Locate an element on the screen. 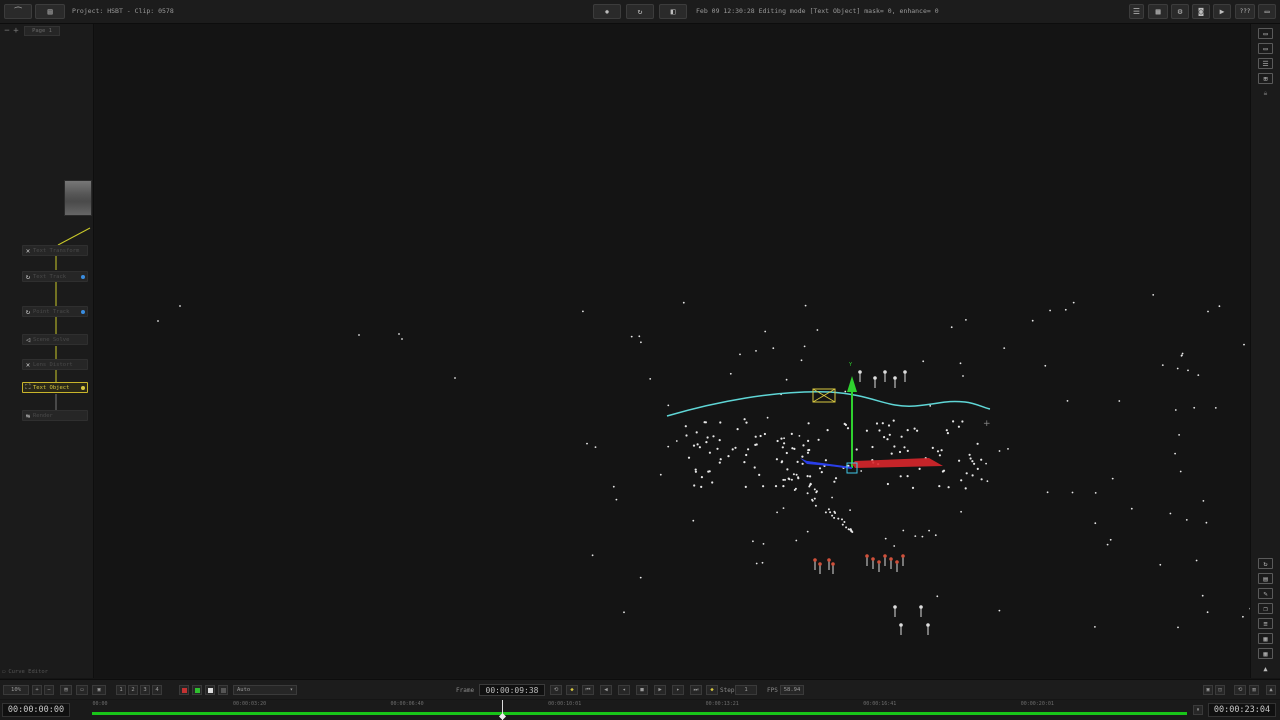 This screenshot has height=720, width=1280. loop-range-button: ⟲ is located at coordinates (1240, 690).